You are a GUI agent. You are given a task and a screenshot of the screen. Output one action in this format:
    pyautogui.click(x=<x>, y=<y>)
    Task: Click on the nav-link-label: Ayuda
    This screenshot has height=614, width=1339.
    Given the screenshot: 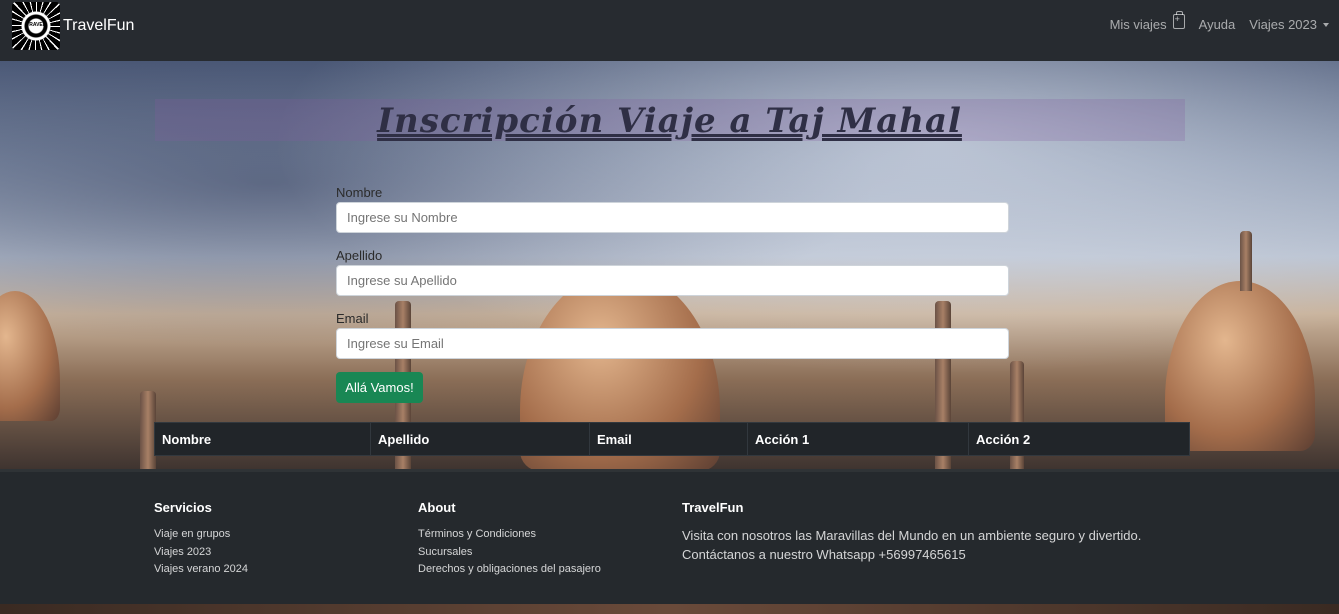 What is the action you would take?
    pyautogui.click(x=1217, y=24)
    